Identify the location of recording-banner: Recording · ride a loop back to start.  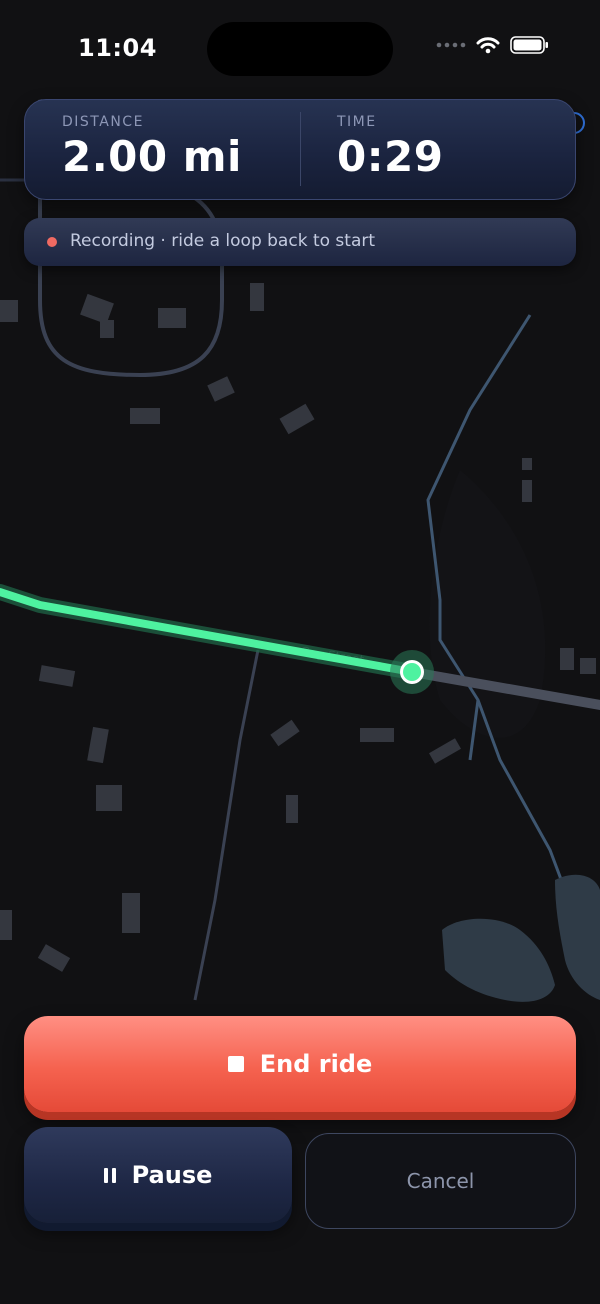
(300, 242).